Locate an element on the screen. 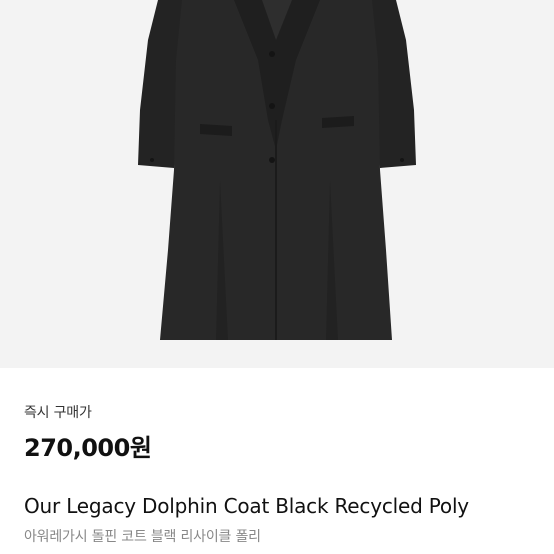 The height and width of the screenshot is (554, 554). price: 270,000원 is located at coordinates (88, 448).